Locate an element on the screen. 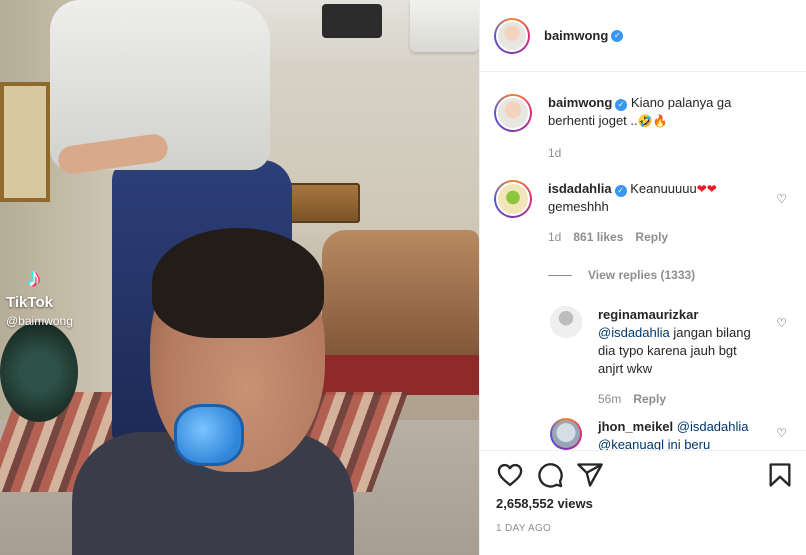  reply-username: jhon_meikel is located at coordinates (635, 426).